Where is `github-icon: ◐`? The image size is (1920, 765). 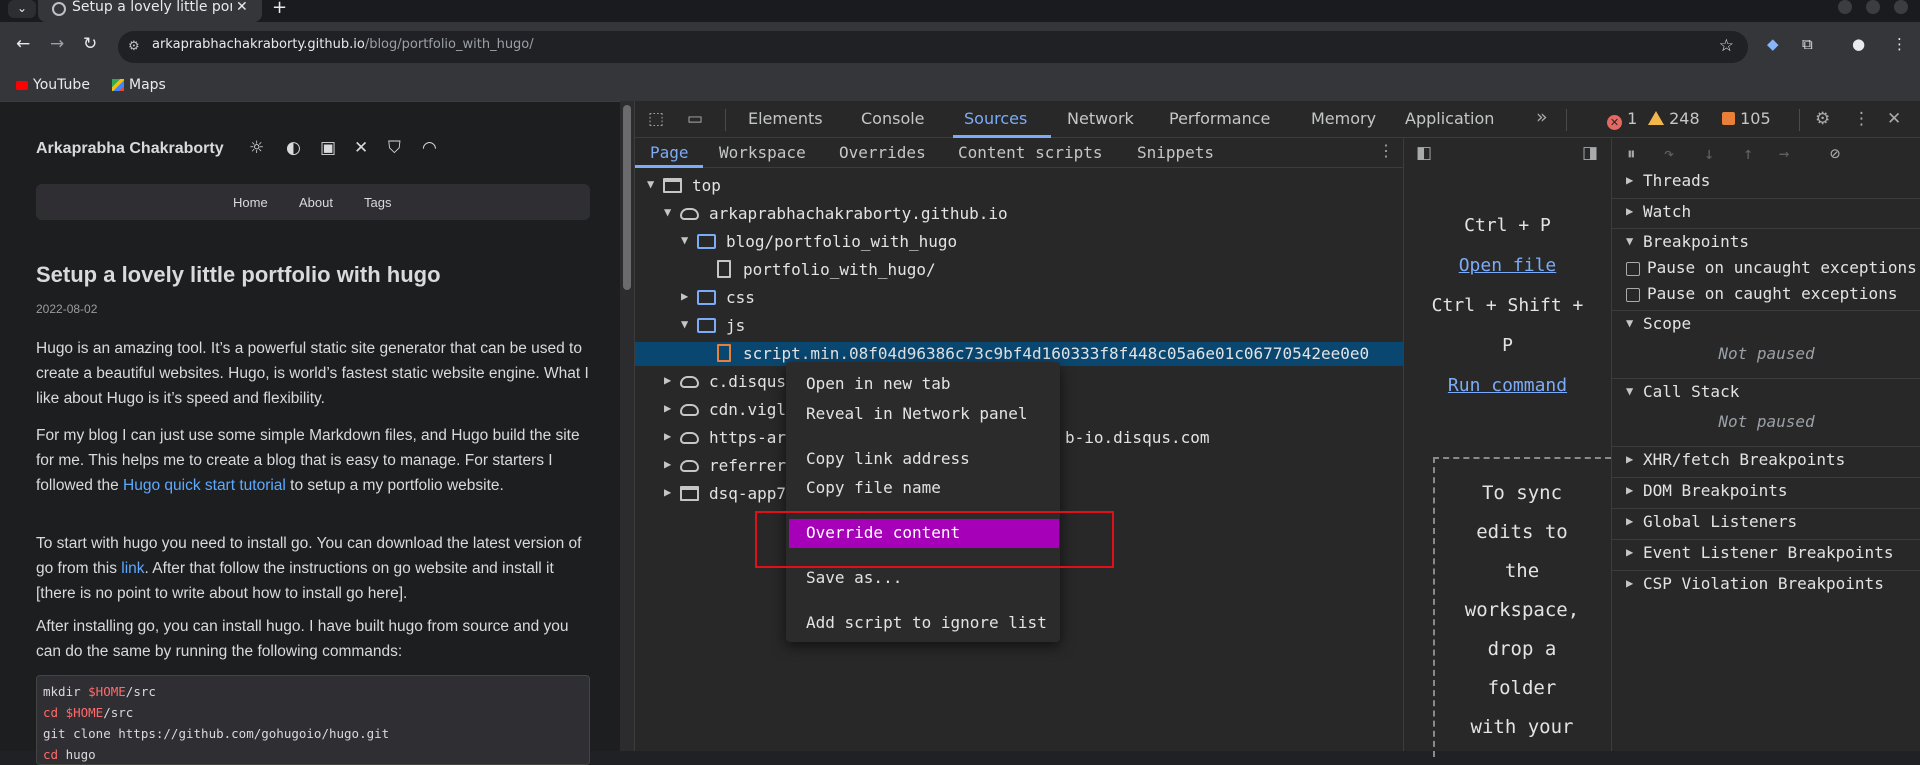 github-icon: ◐ is located at coordinates (293, 148).